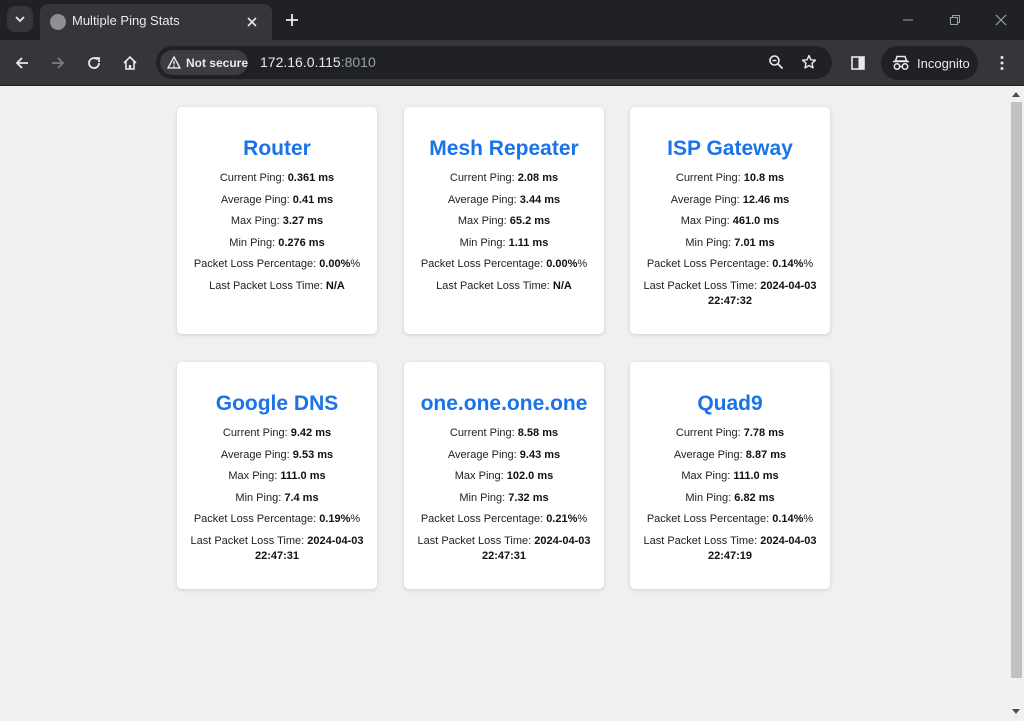 The image size is (1024, 721). I want to click on forward-button, so click(58, 63).